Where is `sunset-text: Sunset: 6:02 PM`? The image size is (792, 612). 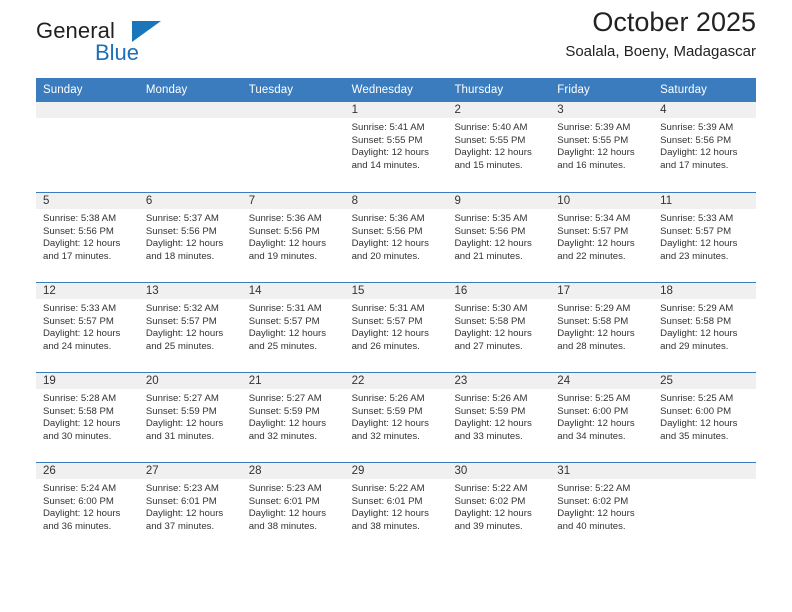
sunset-text: Sunset: 6:02 PM is located at coordinates (490, 501).